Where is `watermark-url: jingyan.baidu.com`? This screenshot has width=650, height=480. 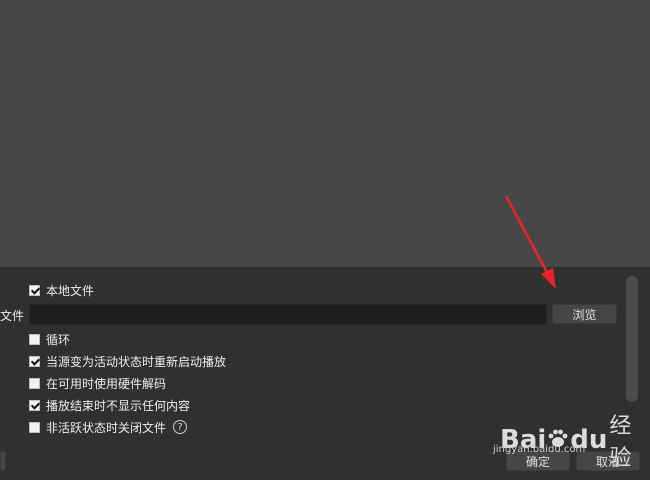 watermark-url: jingyan.baidu.com is located at coordinates (539, 449).